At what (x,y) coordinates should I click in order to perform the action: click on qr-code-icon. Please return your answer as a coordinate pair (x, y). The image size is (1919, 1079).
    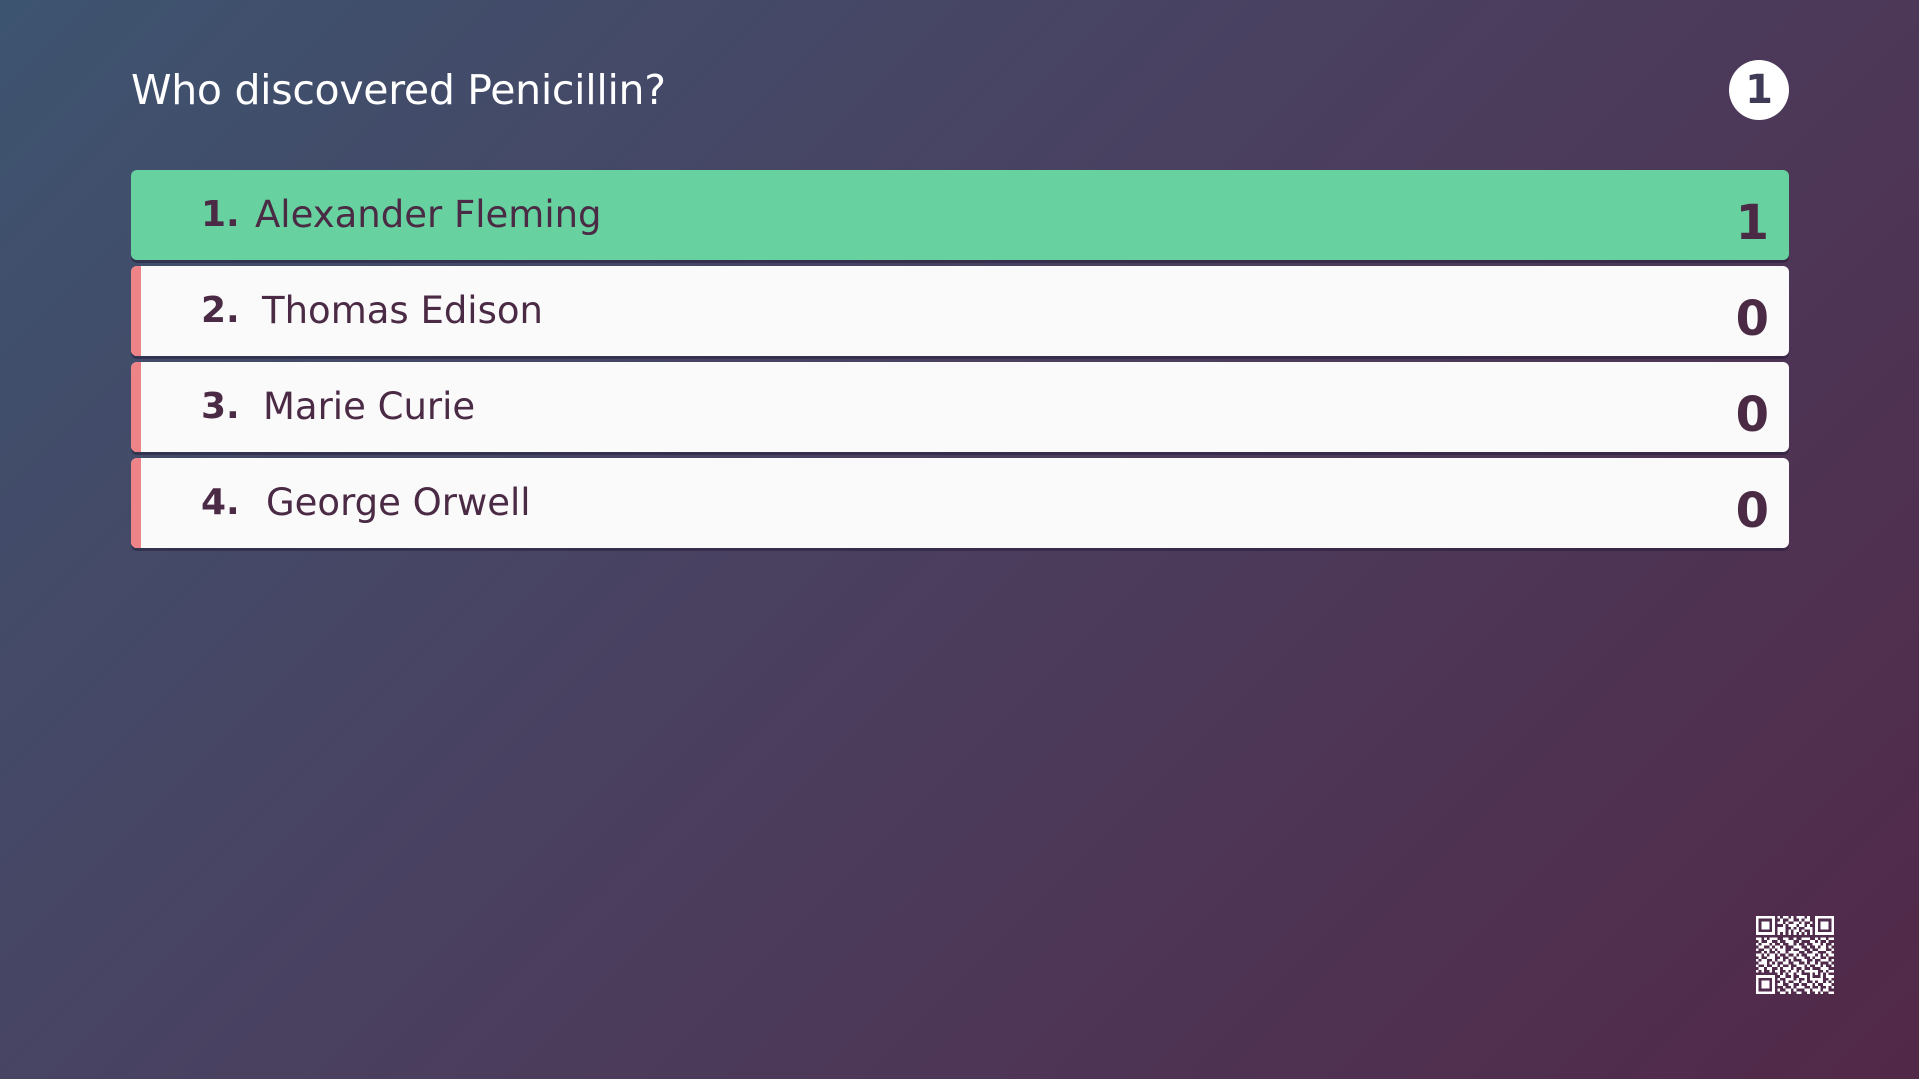
    Looking at the image, I should click on (1795, 955).